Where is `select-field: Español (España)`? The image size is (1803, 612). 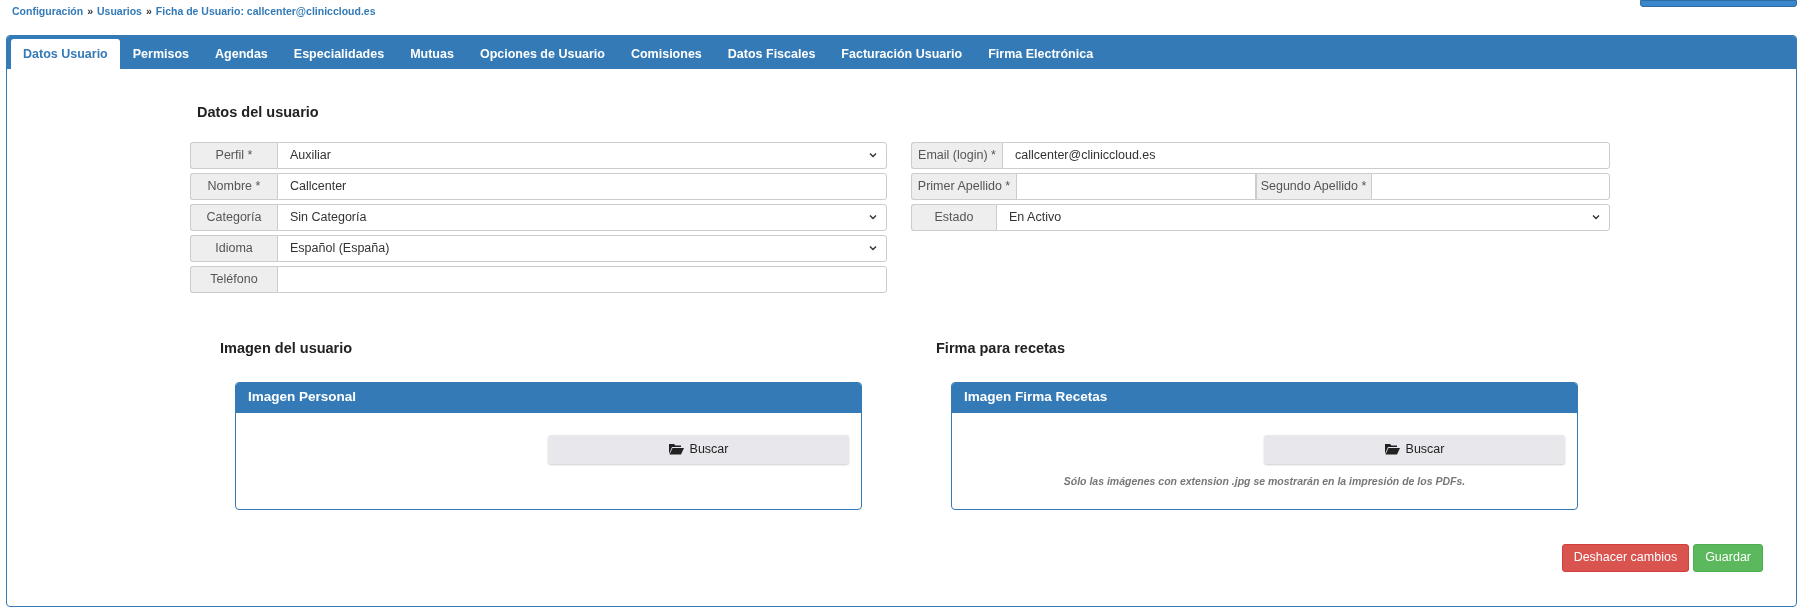
select-field: Español (España) is located at coordinates (582, 248).